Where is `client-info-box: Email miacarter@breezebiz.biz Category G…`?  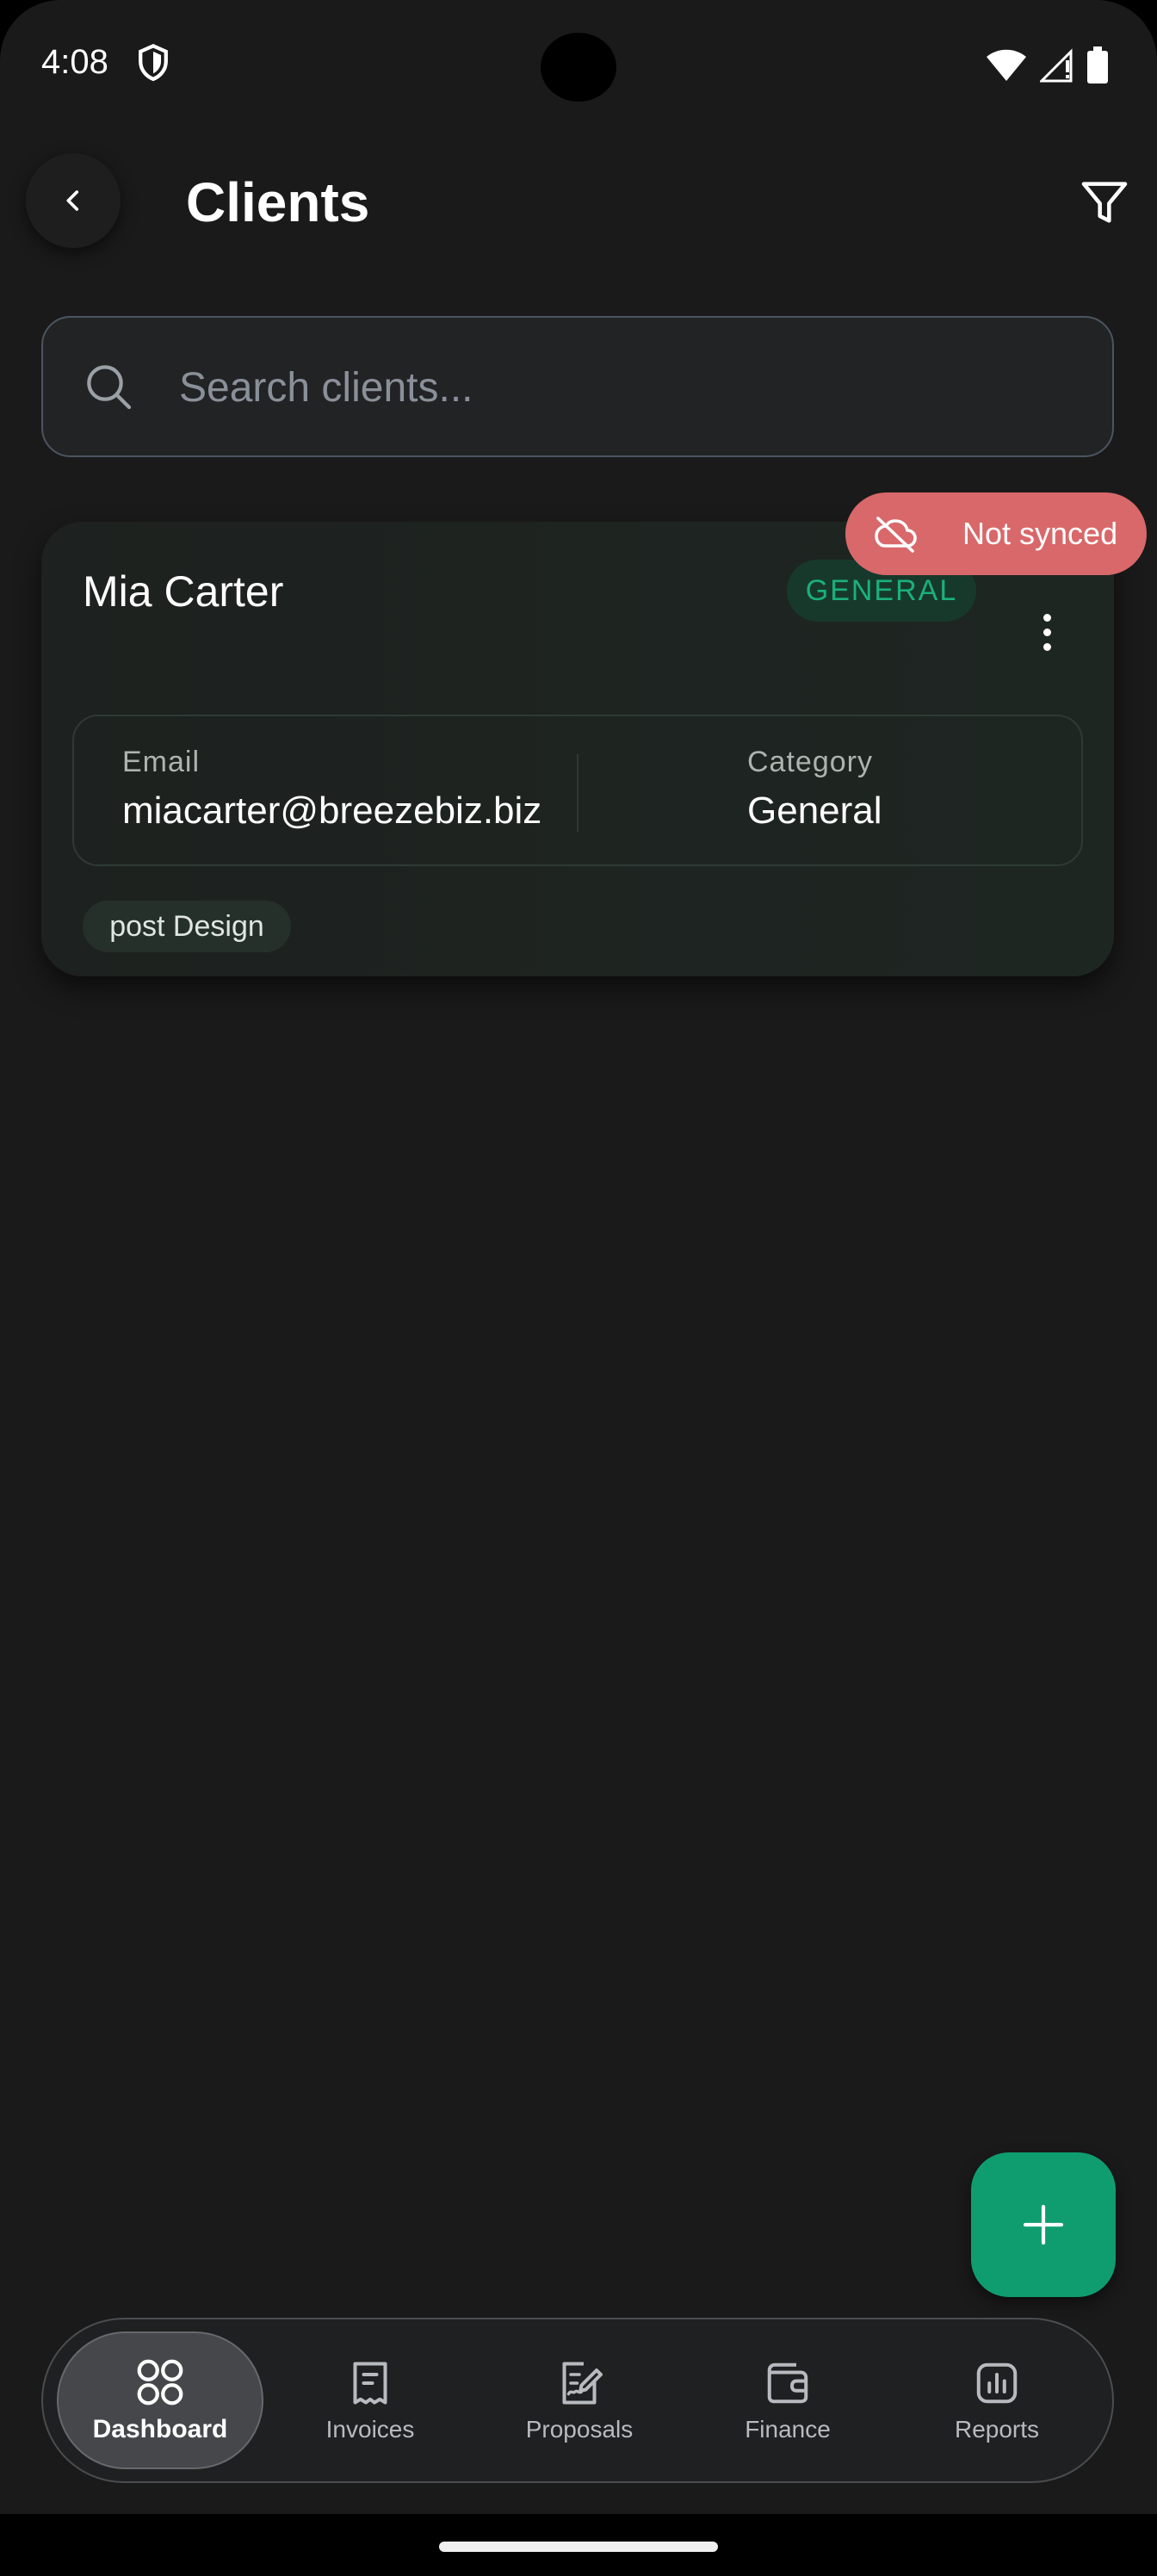
client-info-box: Email miacarter@breezebiz.biz Category G… is located at coordinates (578, 791).